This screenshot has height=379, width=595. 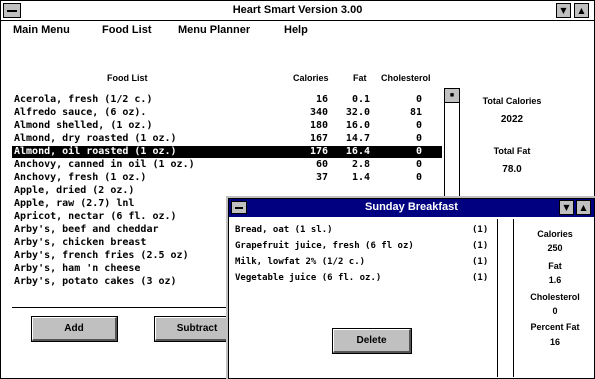 I want to click on child-title-bar: Sunday Breakfast ▼ ▲, so click(x=411, y=208).